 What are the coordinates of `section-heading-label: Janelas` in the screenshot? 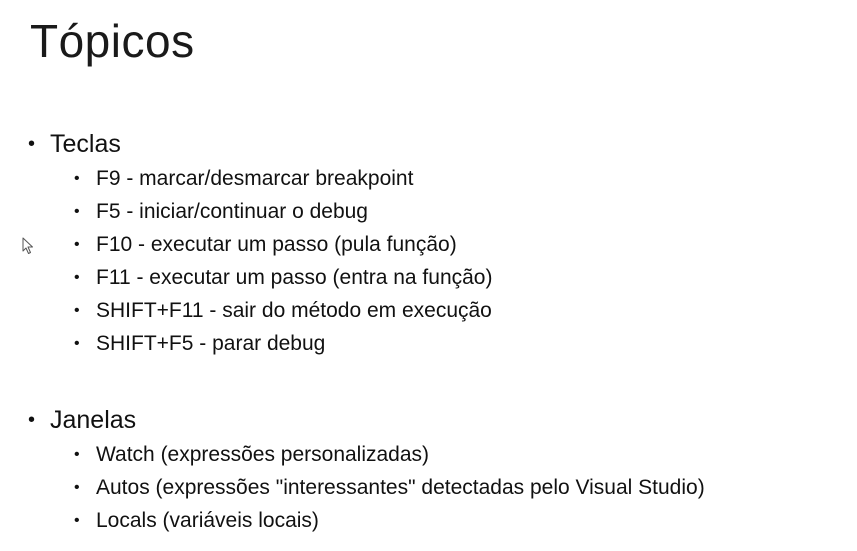 It's located at (93, 420).